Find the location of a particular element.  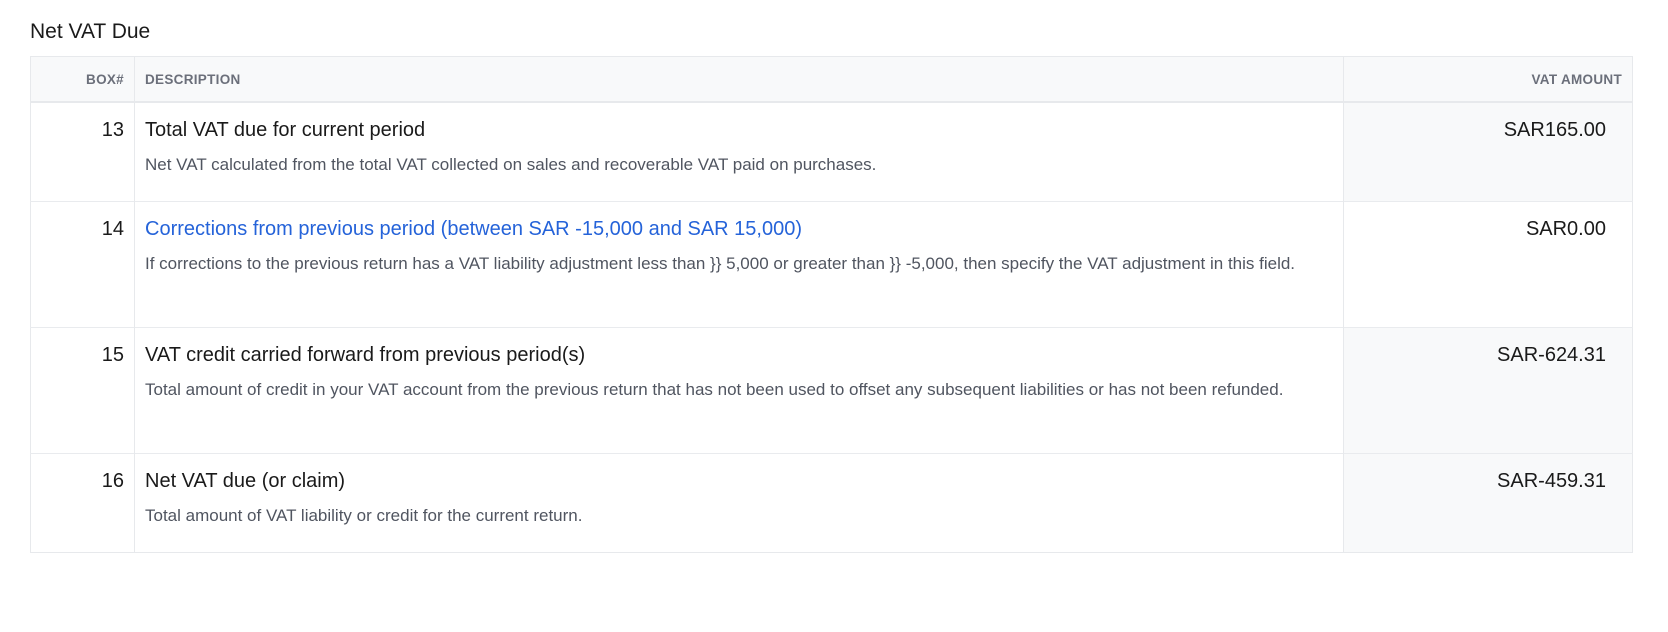

row-label: Net VAT due (or claim) is located at coordinates (245, 480).